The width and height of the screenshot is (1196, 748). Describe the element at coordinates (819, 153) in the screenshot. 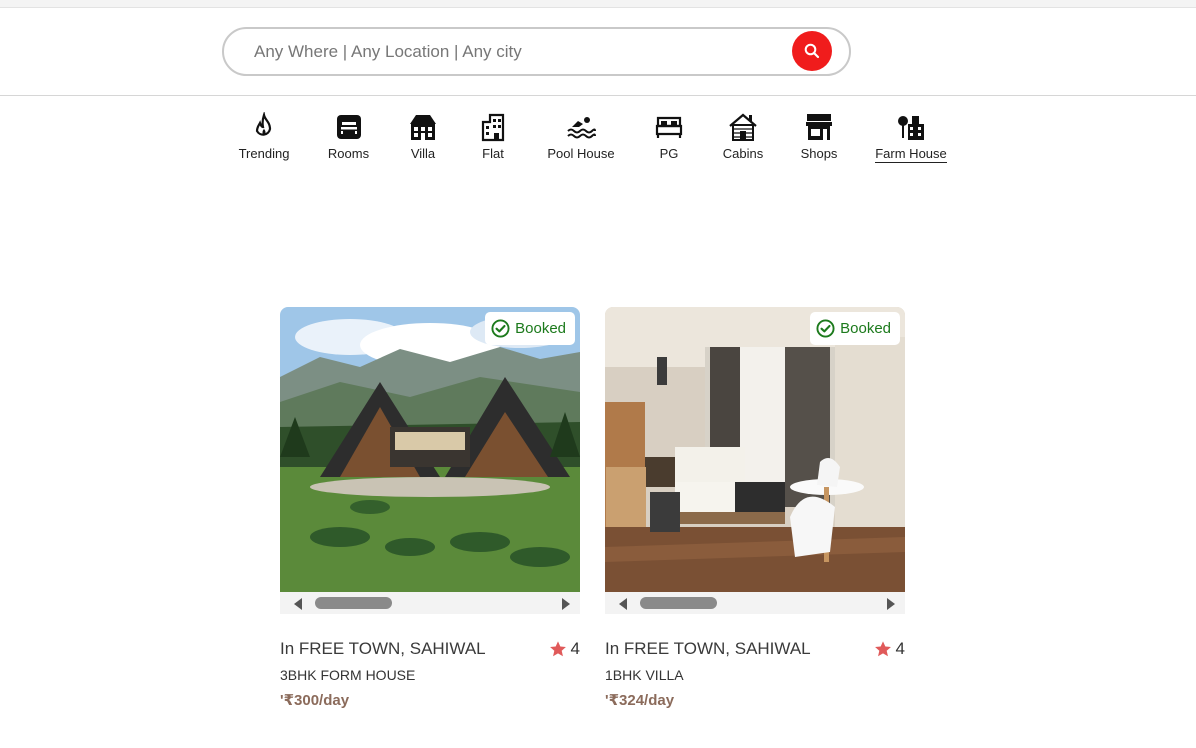

I see `category-label: Shops` at that location.